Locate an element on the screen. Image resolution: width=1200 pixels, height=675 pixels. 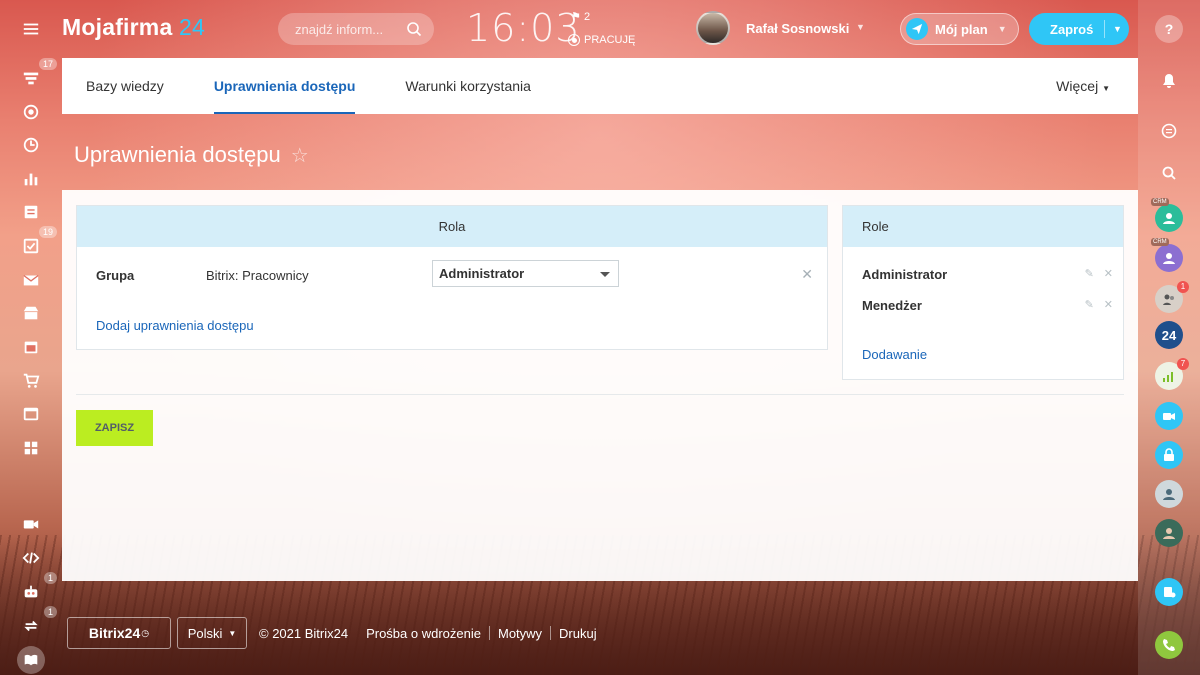
copyright: © 2021 Bitrix24 is located at coordinates (304, 633).